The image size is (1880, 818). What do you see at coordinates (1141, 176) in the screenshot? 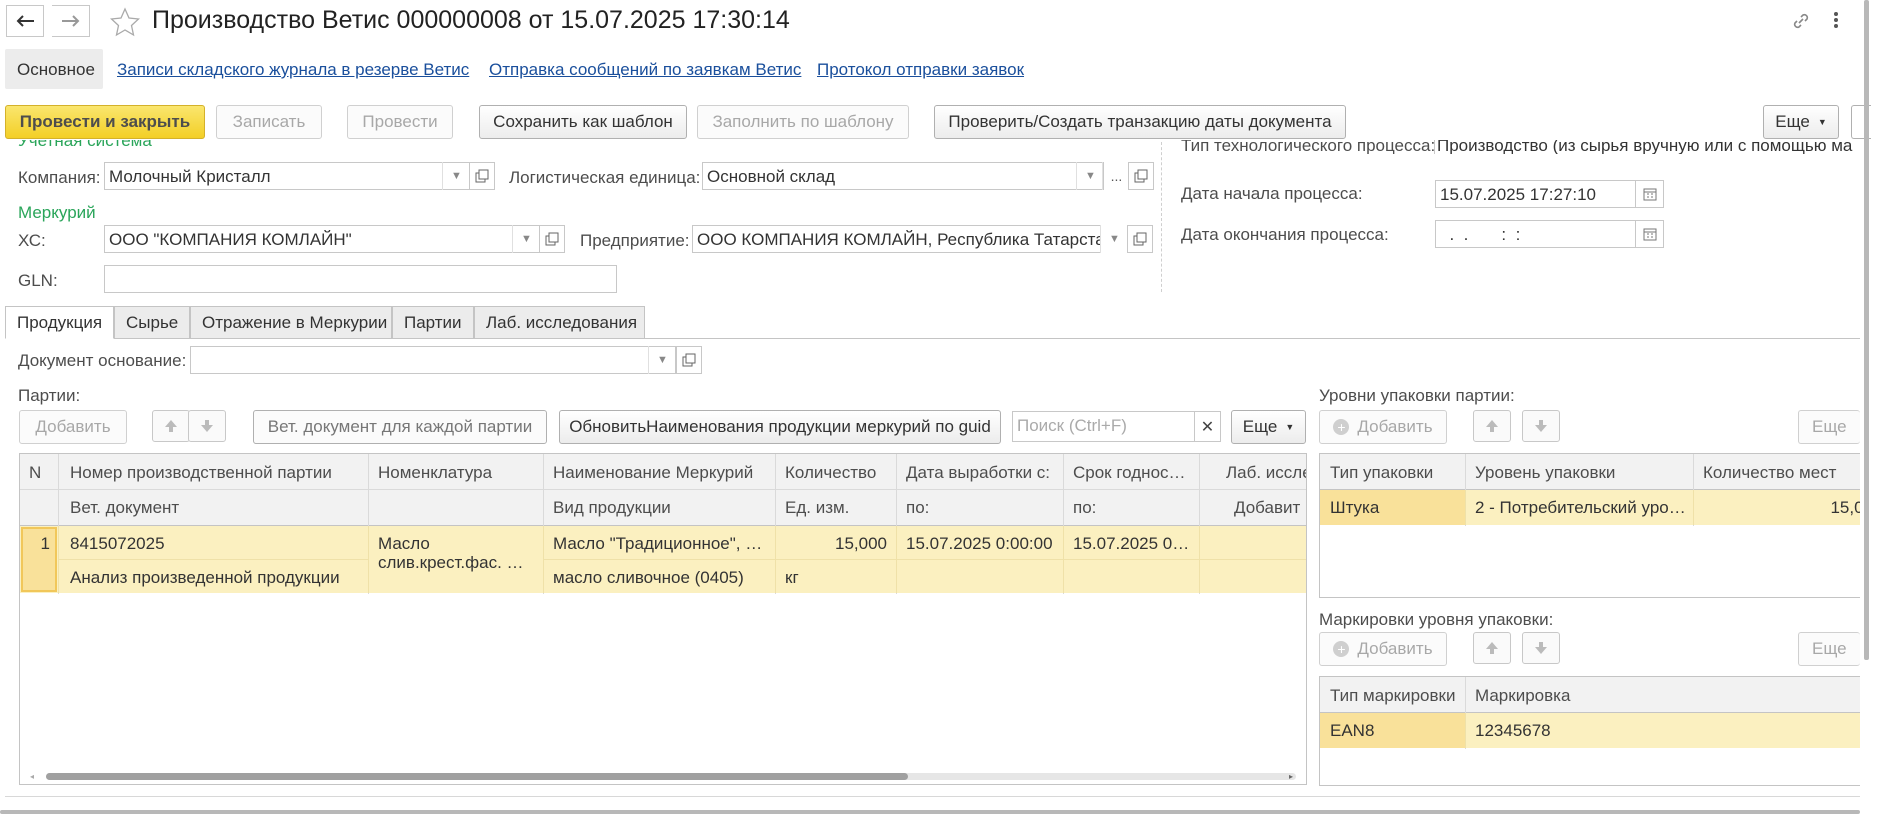
I see `logistic-open-icon` at bounding box center [1141, 176].